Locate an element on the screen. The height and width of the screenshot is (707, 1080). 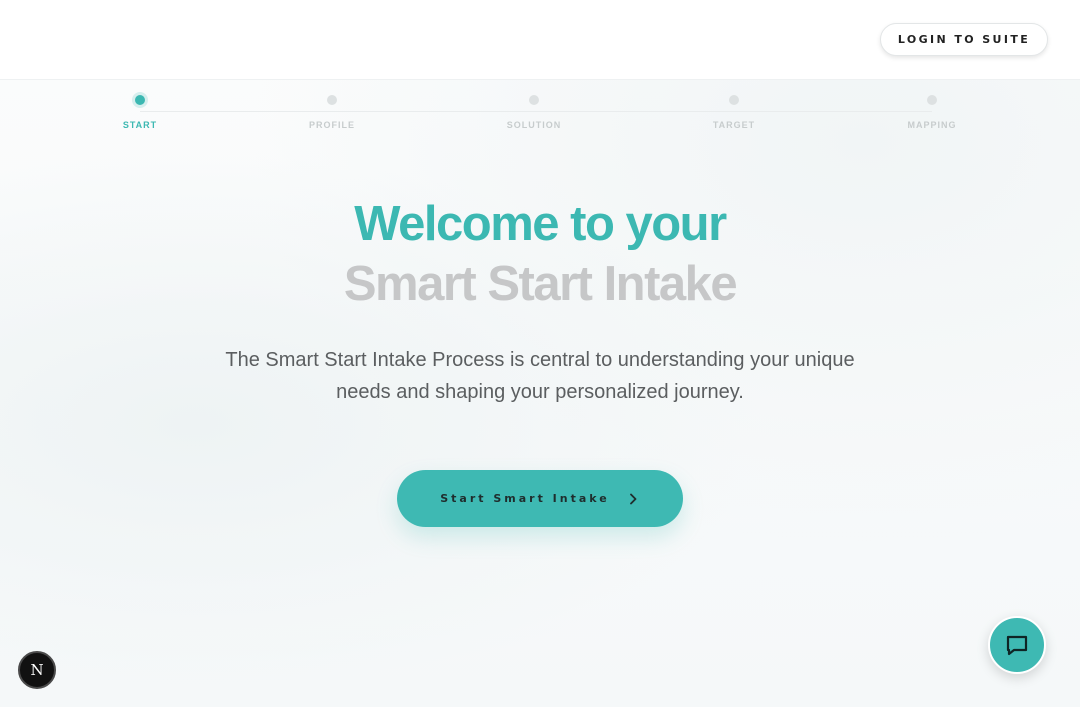
framework-badge-icon: N is located at coordinates (37, 670).